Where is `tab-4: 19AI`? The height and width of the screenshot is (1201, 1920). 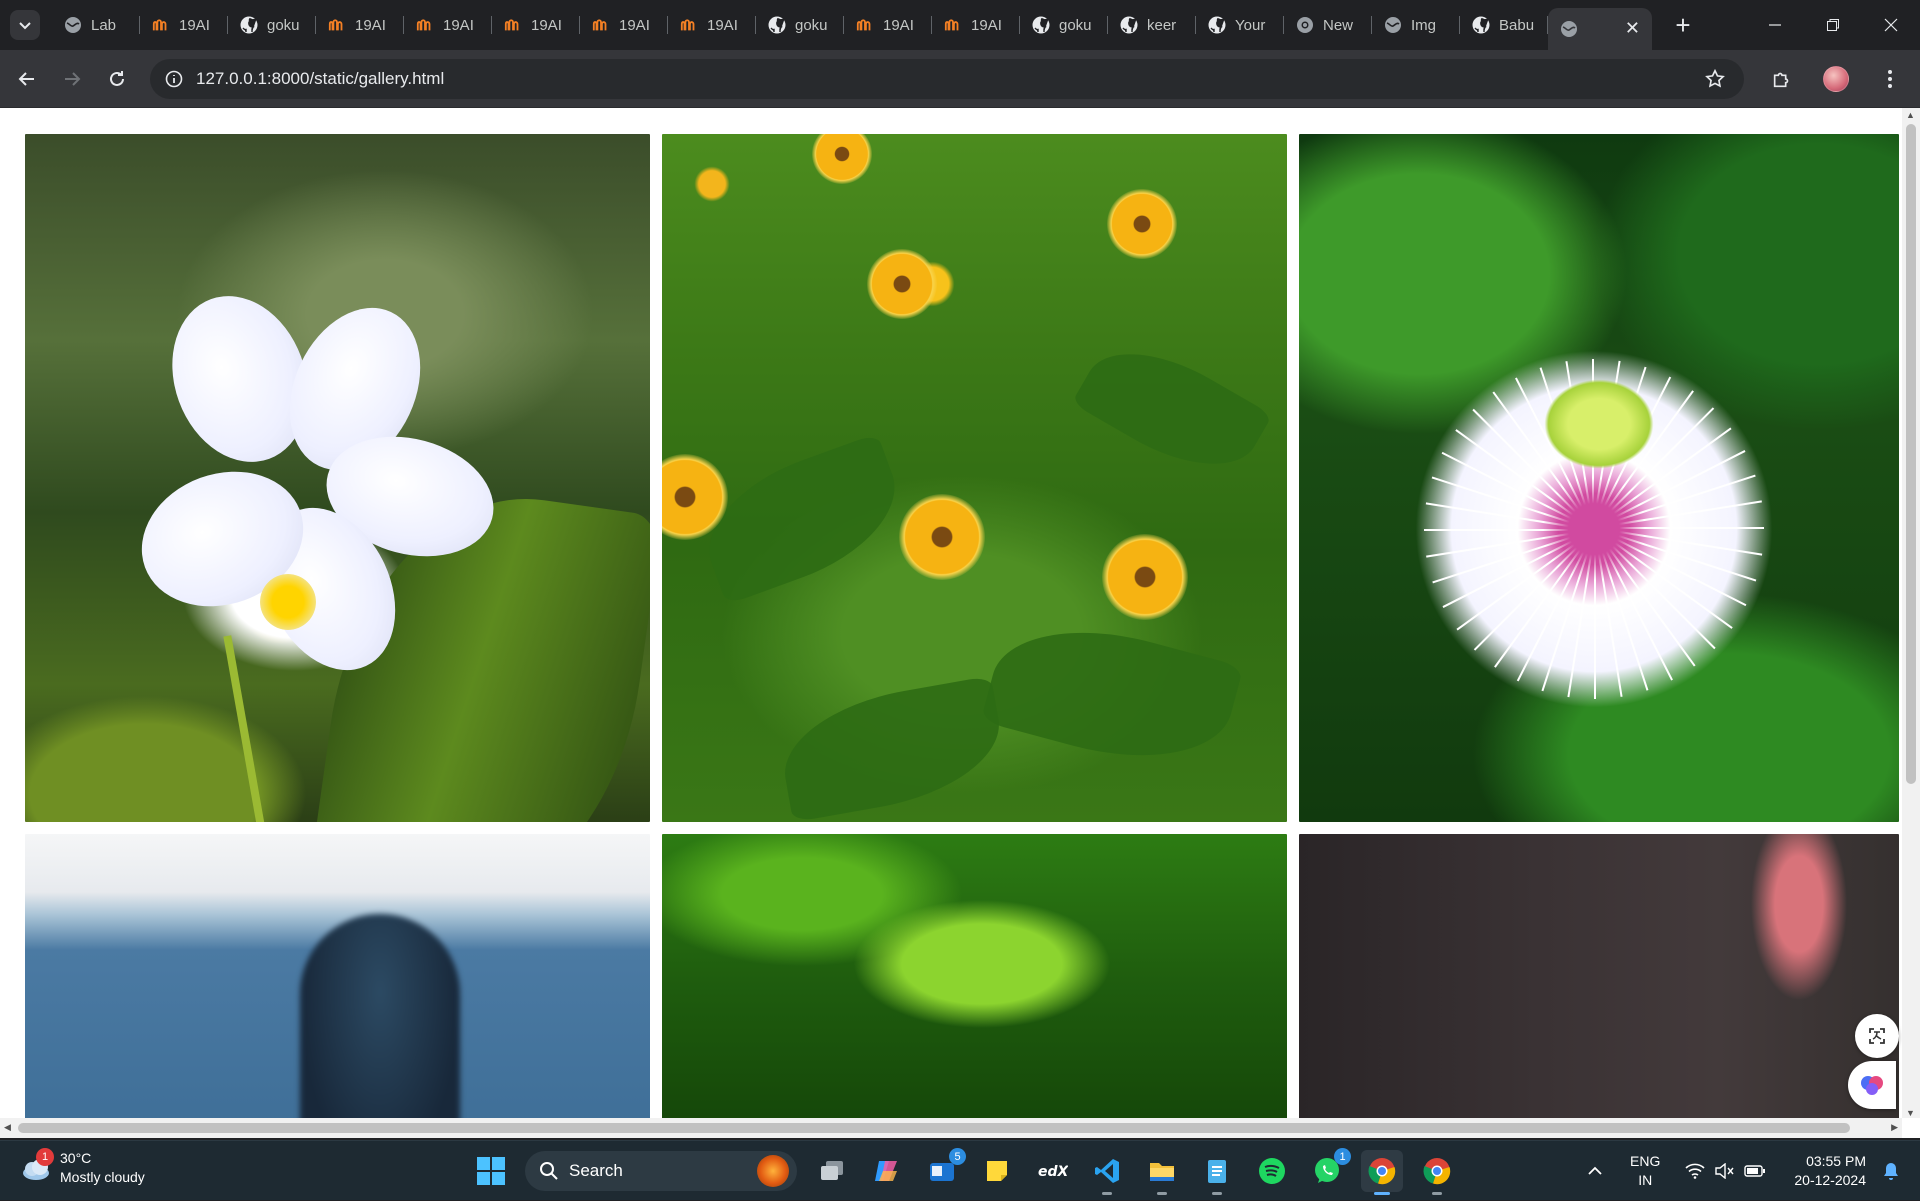 tab-4: 19AI is located at coordinates (360, 25).